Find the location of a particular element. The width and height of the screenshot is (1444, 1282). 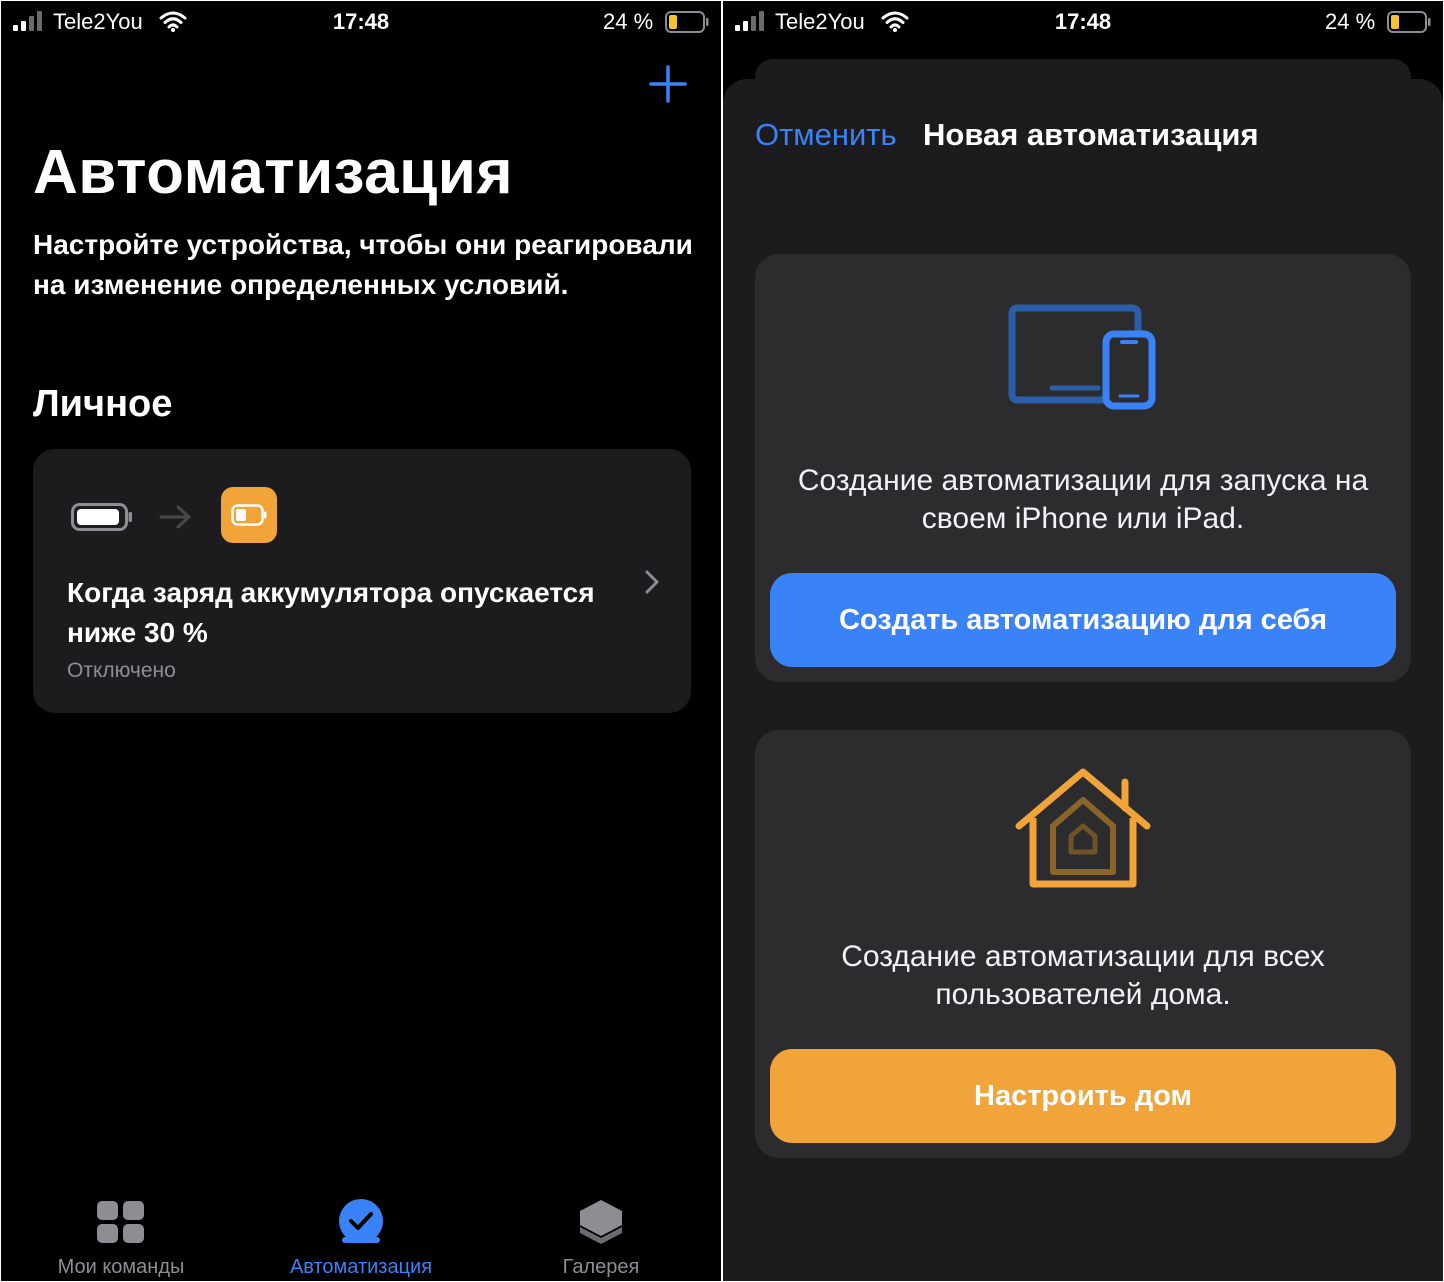

clock-check-icon is located at coordinates (361, 1223).